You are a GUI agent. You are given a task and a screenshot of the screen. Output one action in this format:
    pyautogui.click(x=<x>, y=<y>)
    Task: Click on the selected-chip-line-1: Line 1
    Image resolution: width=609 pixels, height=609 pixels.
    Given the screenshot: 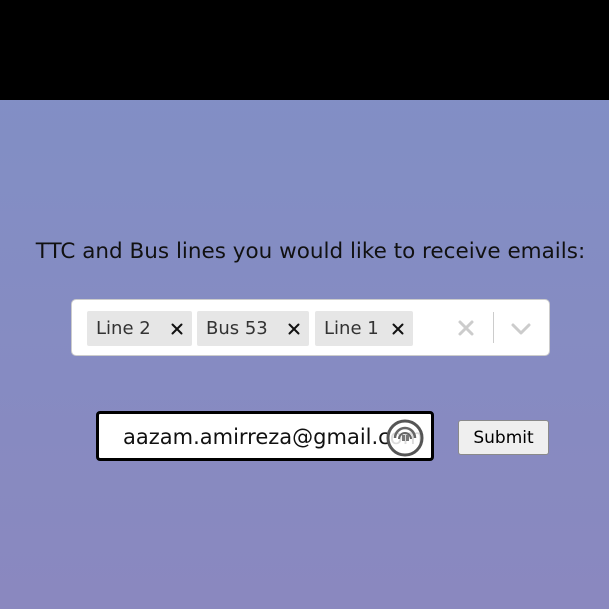 What is the action you would take?
    pyautogui.click(x=364, y=328)
    